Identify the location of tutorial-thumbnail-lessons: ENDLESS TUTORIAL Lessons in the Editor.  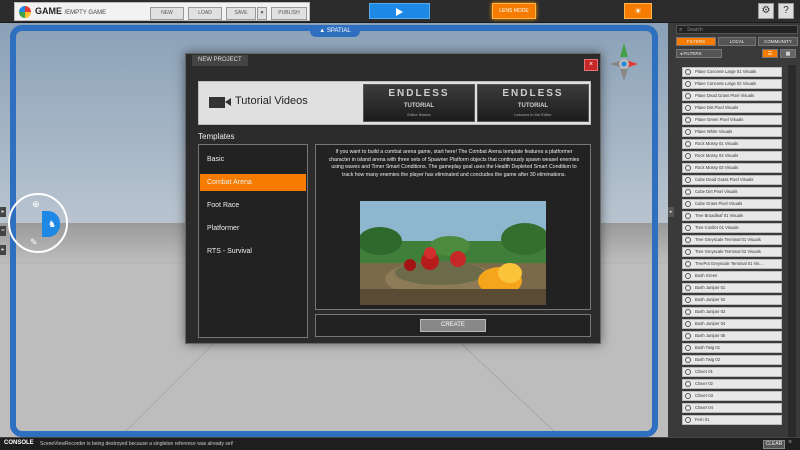
(533, 103).